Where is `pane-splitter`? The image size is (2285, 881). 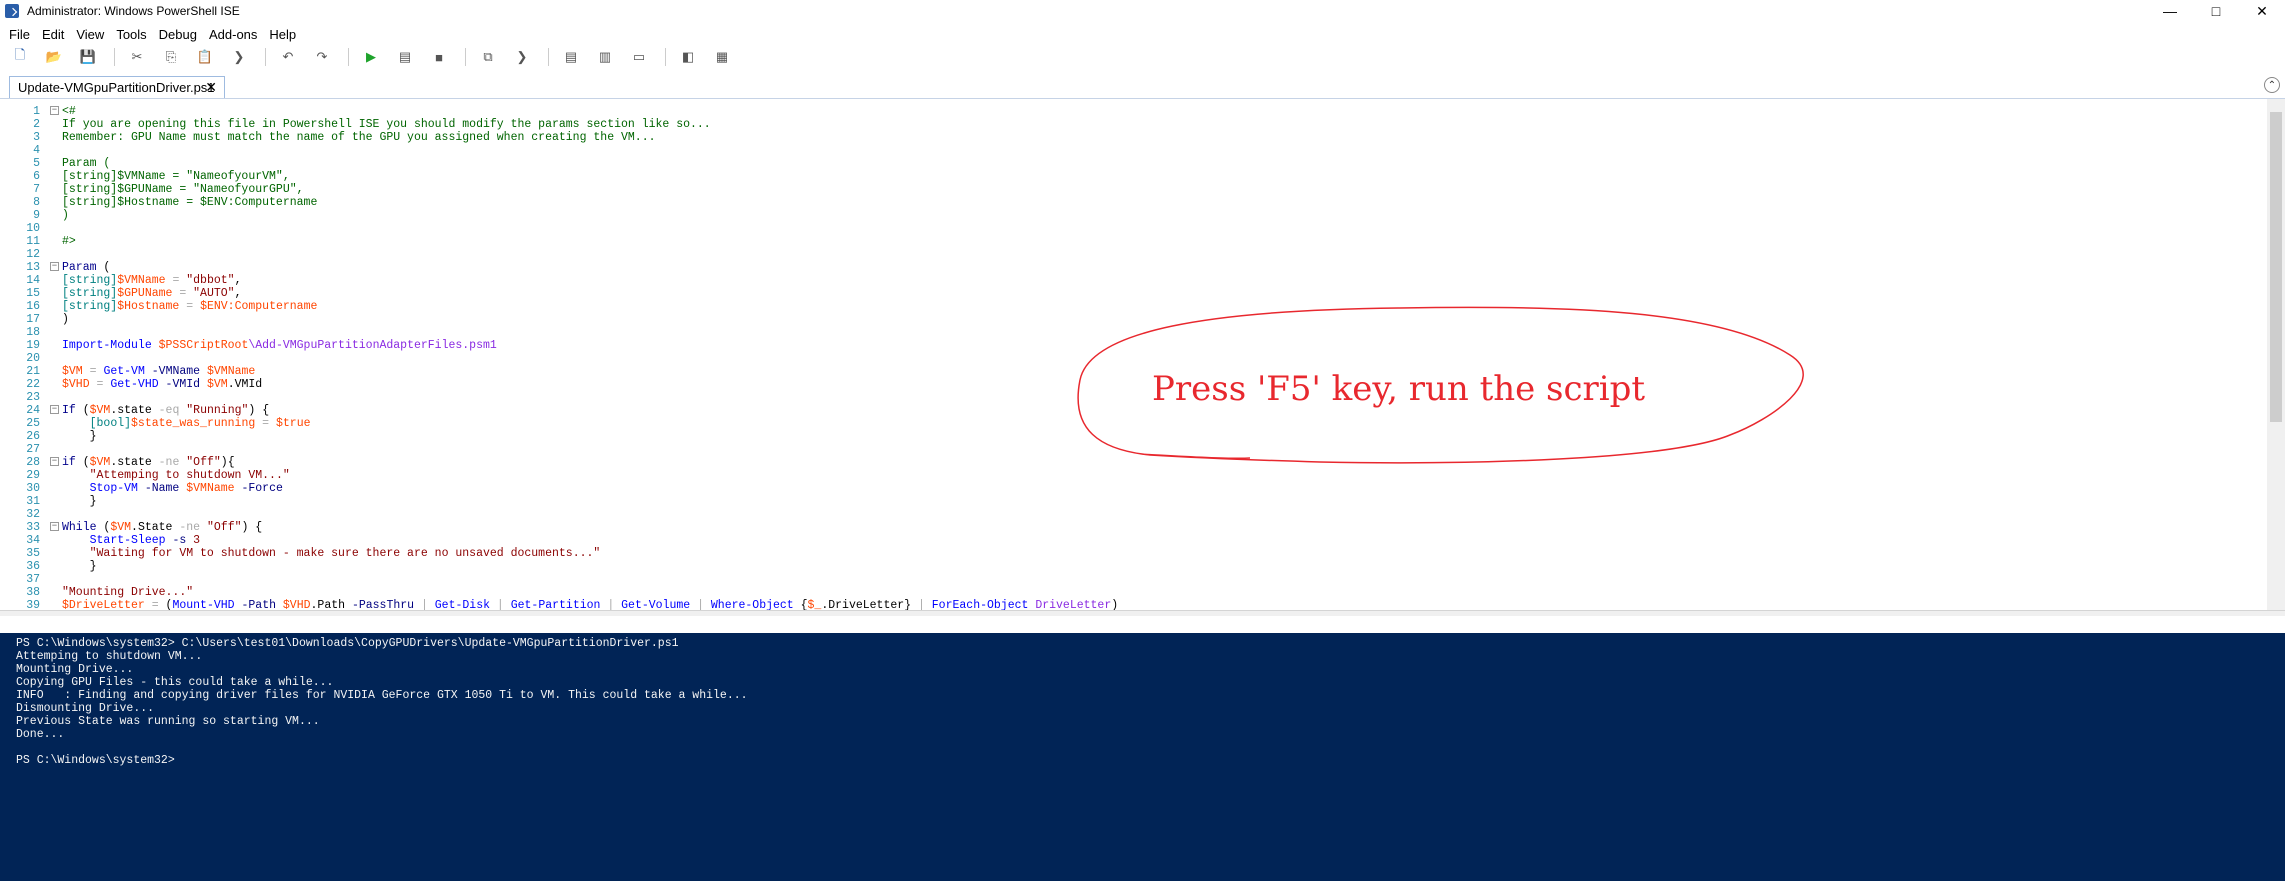
pane-splitter is located at coordinates (1142, 613).